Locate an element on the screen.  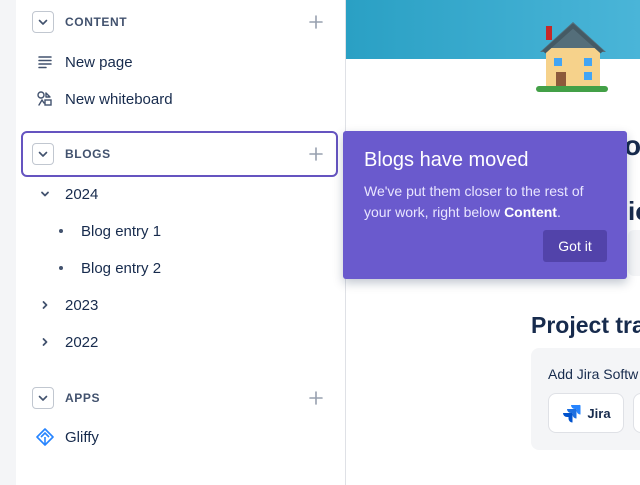
collapse-apps-button is located at coordinates (43, 398).